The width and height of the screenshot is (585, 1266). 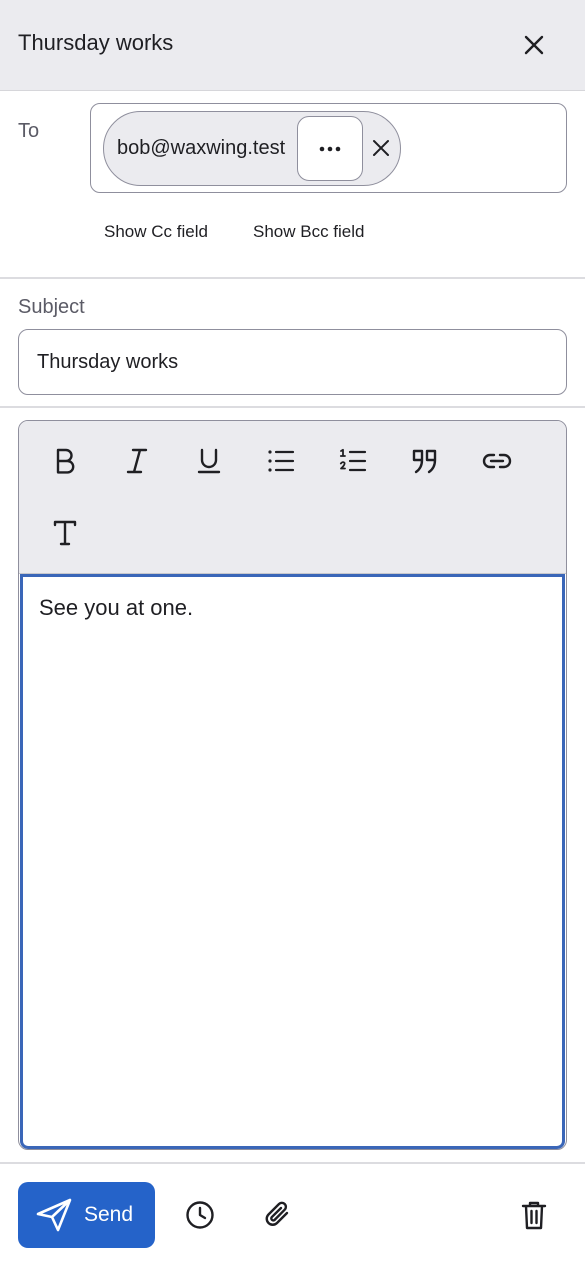 I want to click on send-icon, so click(x=54, y=1215).